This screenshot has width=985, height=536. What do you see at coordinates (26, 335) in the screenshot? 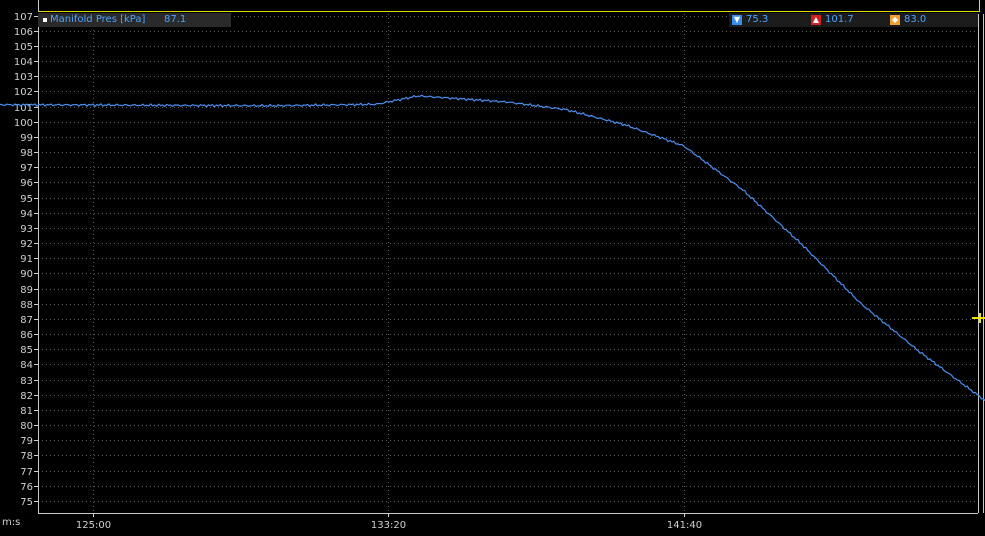
I see `y-tick-label: 86` at bounding box center [26, 335].